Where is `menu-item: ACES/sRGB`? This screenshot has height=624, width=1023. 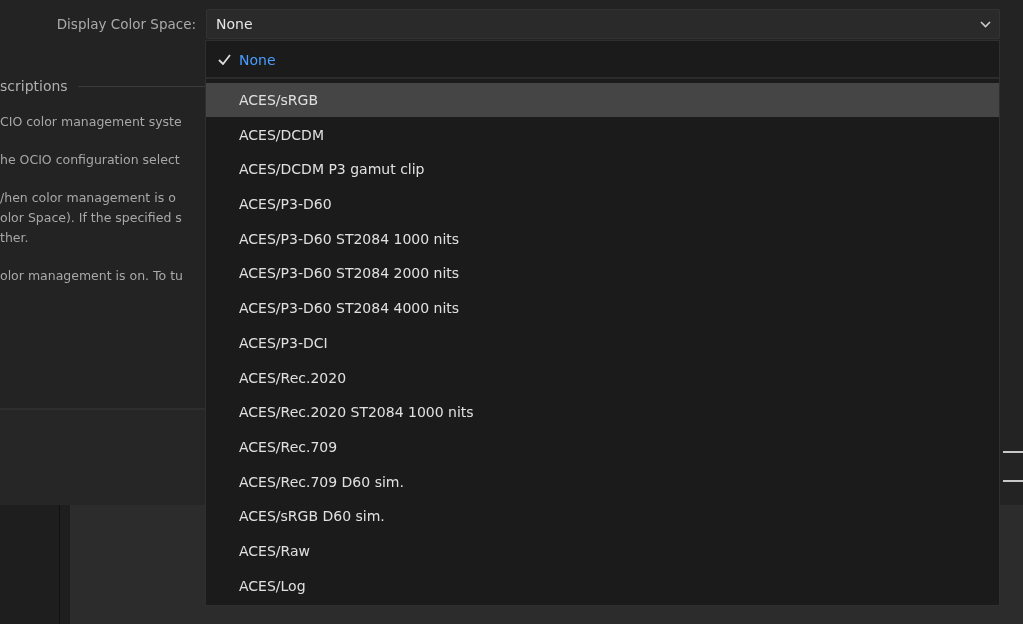 menu-item: ACES/sRGB is located at coordinates (602, 100).